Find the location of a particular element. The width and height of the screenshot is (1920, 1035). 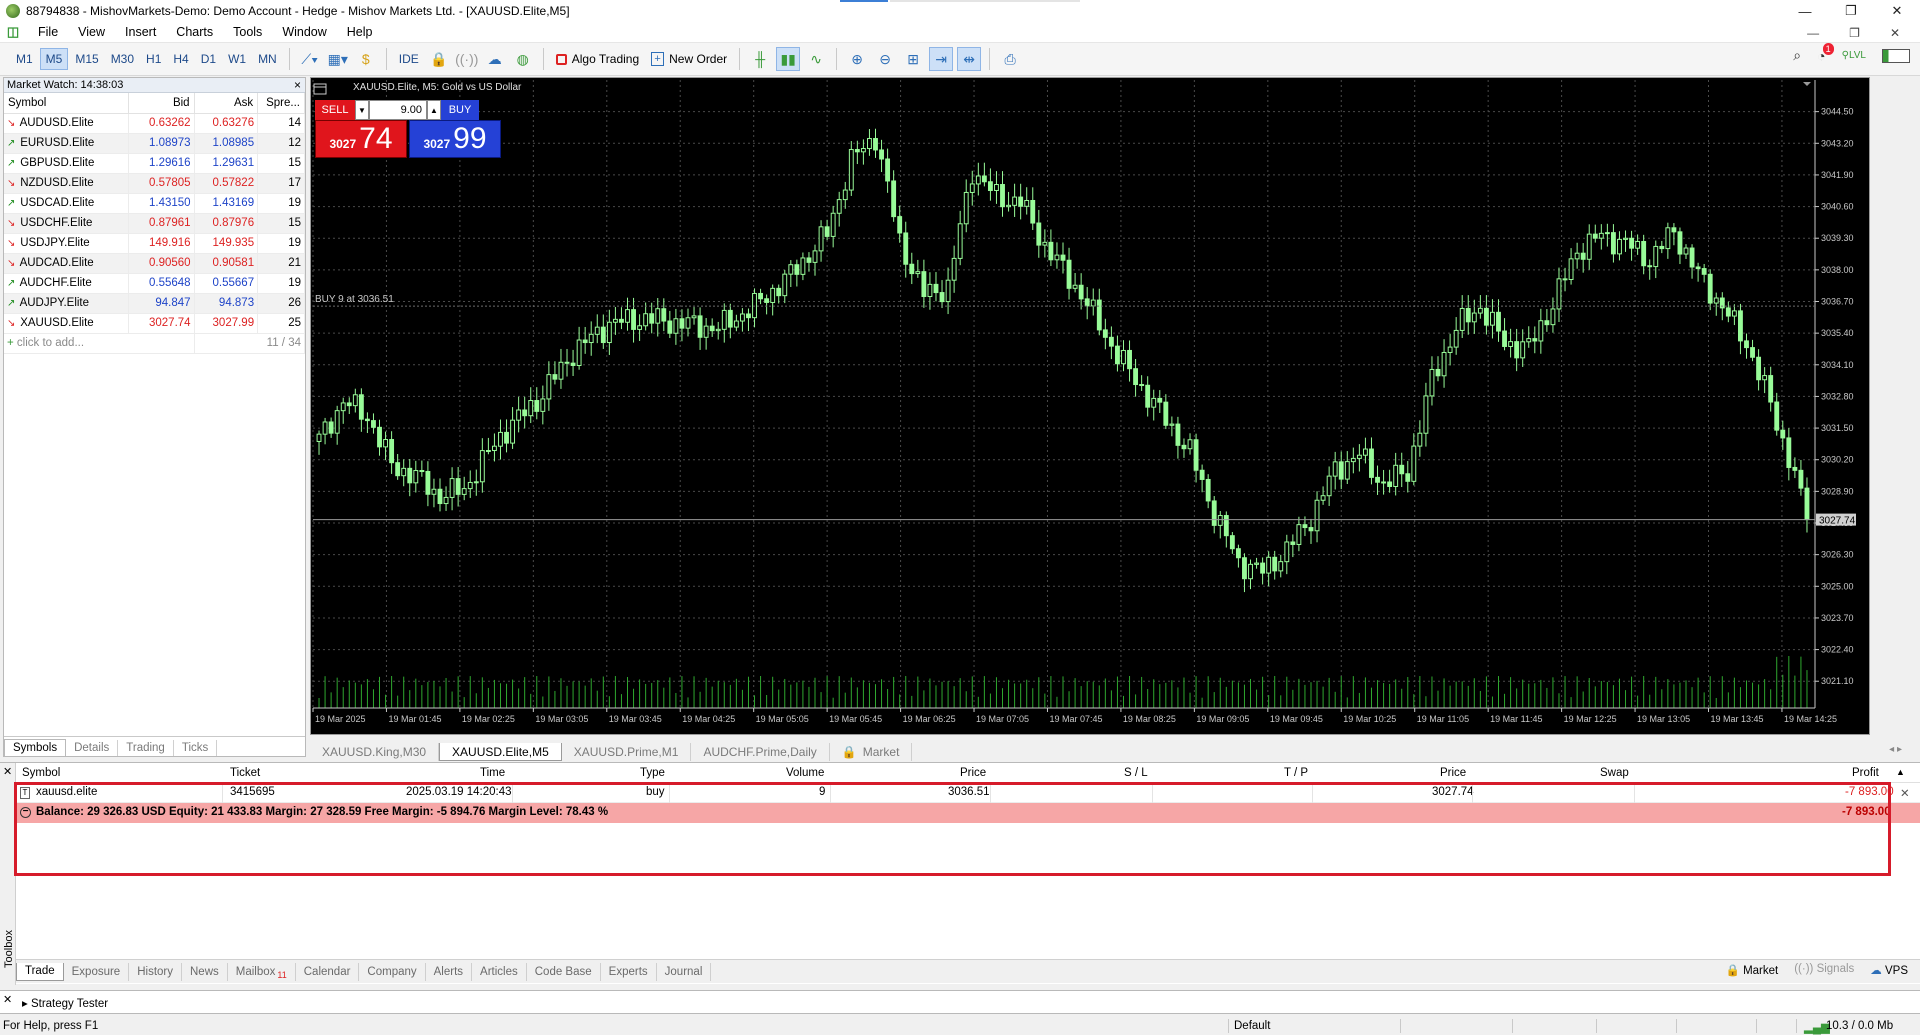

menu-charts: Charts is located at coordinates (194, 32).